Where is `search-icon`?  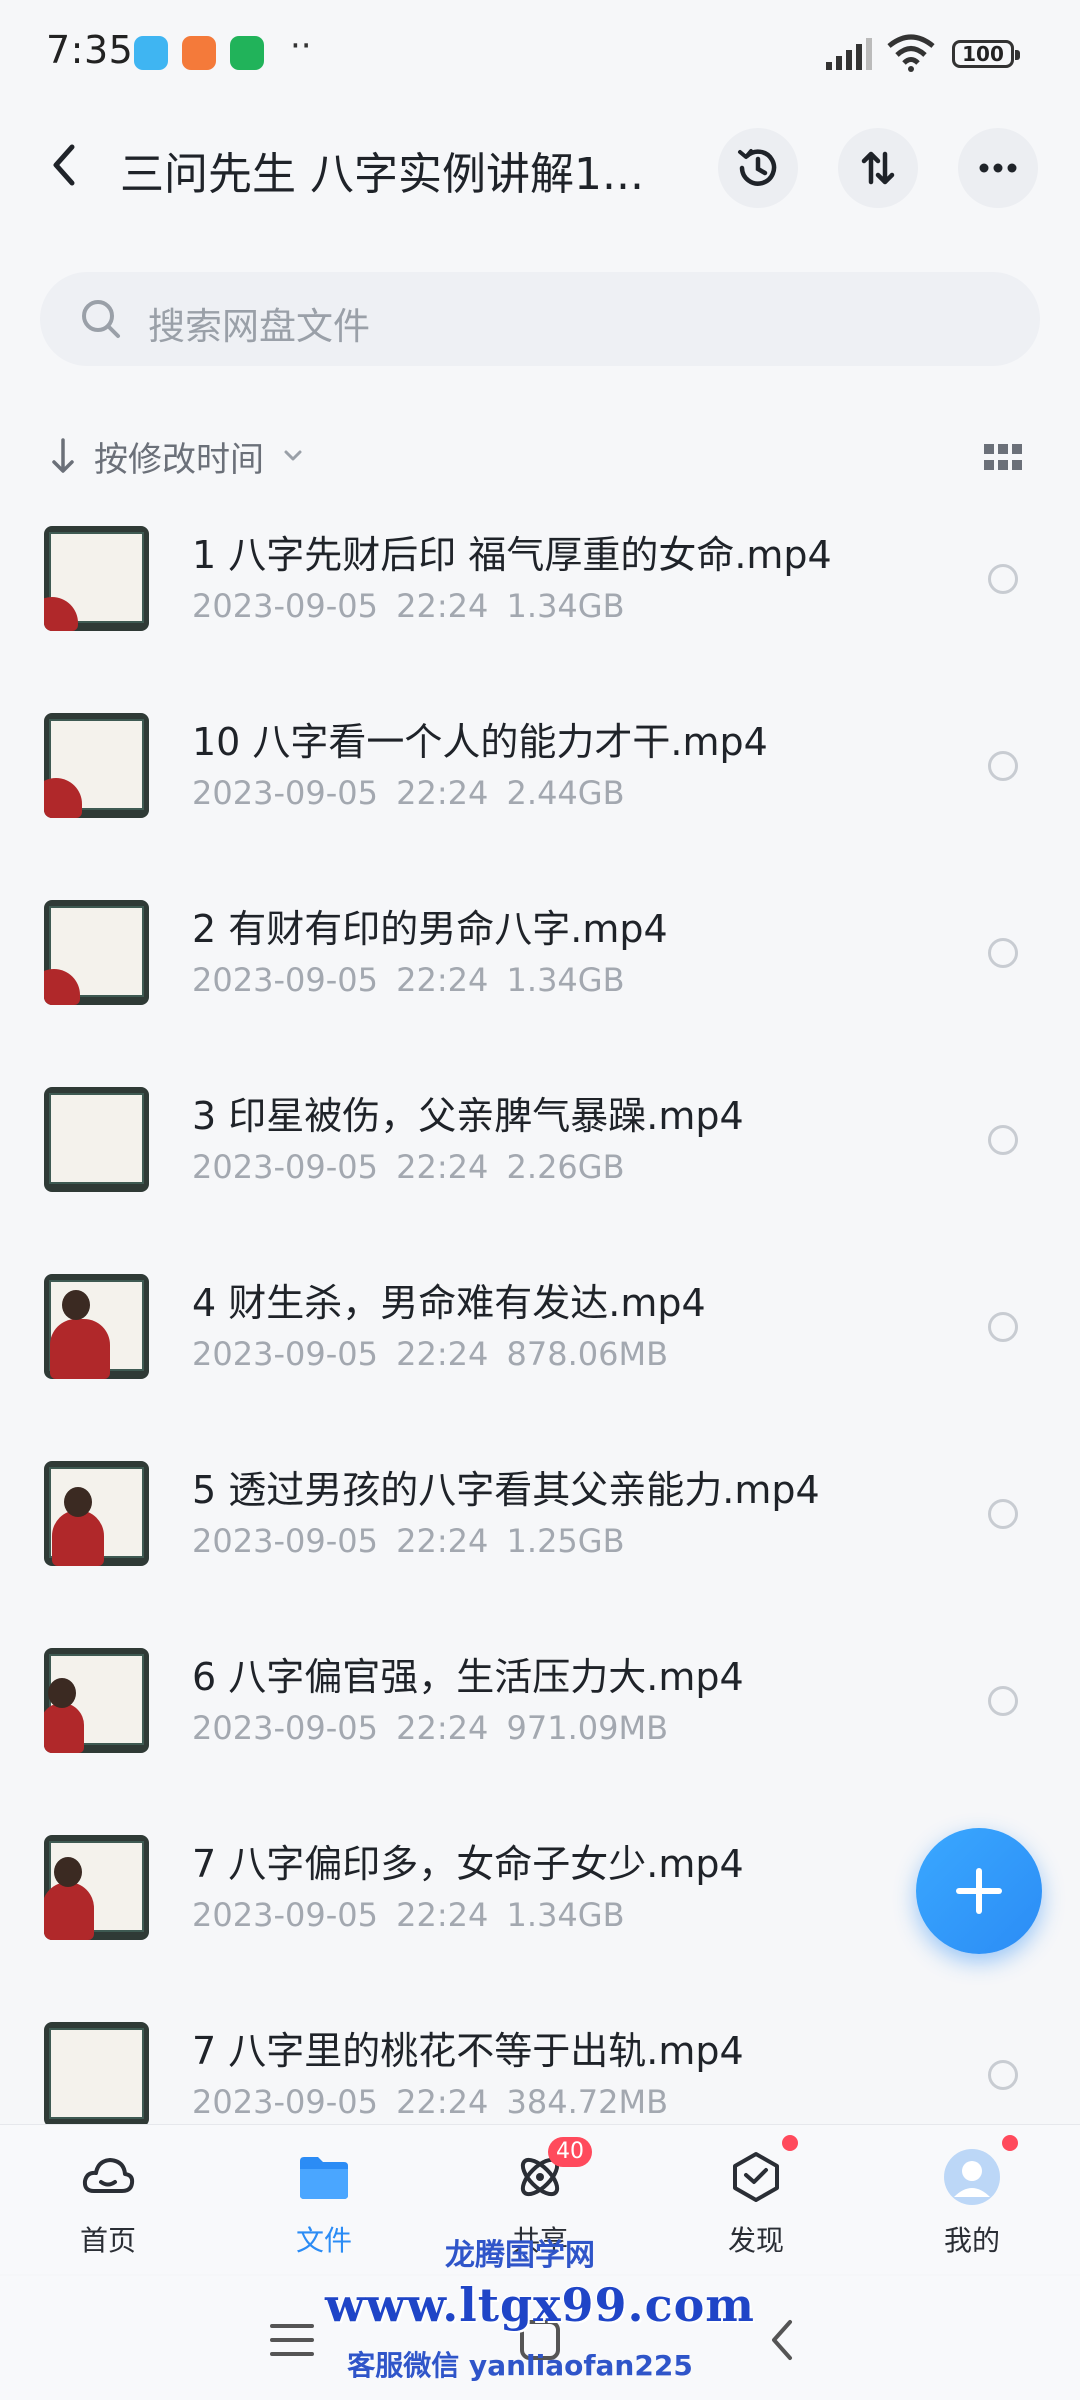 search-icon is located at coordinates (101, 319).